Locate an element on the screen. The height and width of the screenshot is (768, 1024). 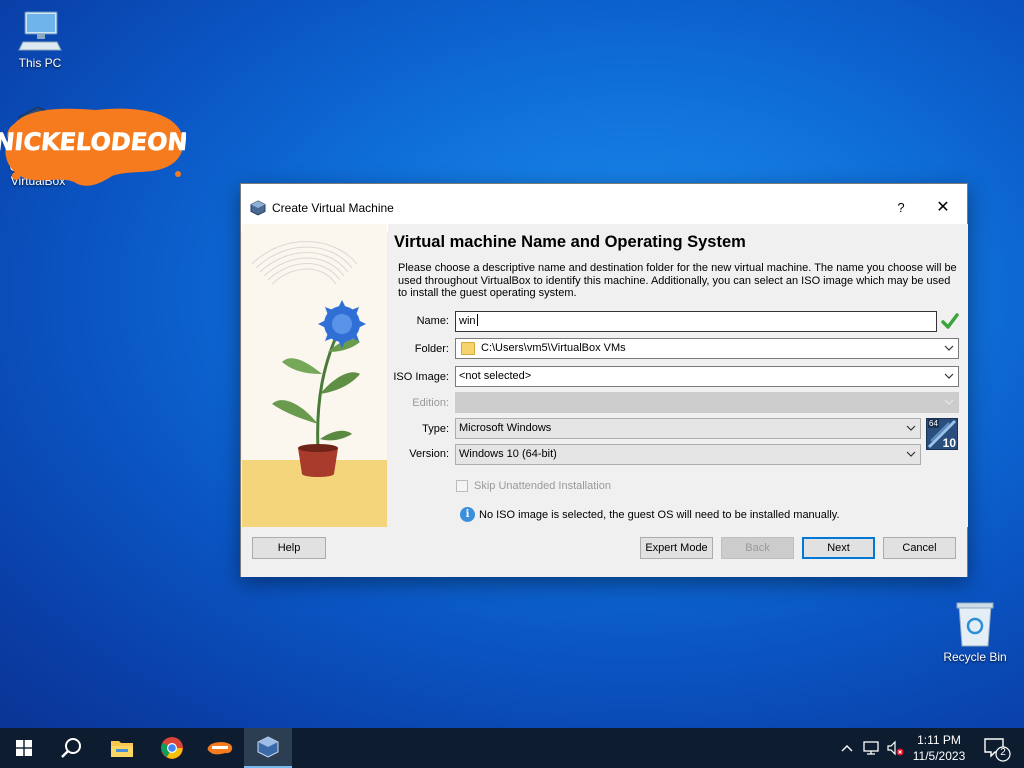
edition-select is located at coordinates (707, 402).